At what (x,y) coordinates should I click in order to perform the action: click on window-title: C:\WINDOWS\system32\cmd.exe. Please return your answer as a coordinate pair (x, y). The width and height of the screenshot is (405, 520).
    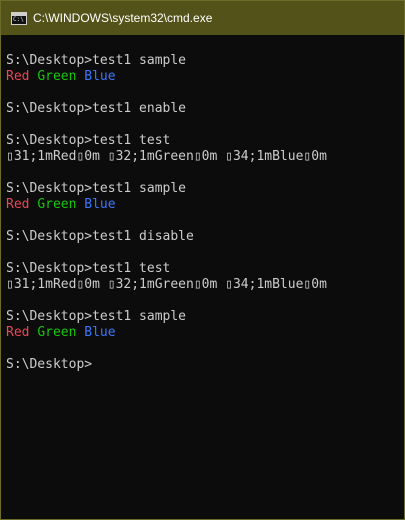
    Looking at the image, I should click on (123, 18).